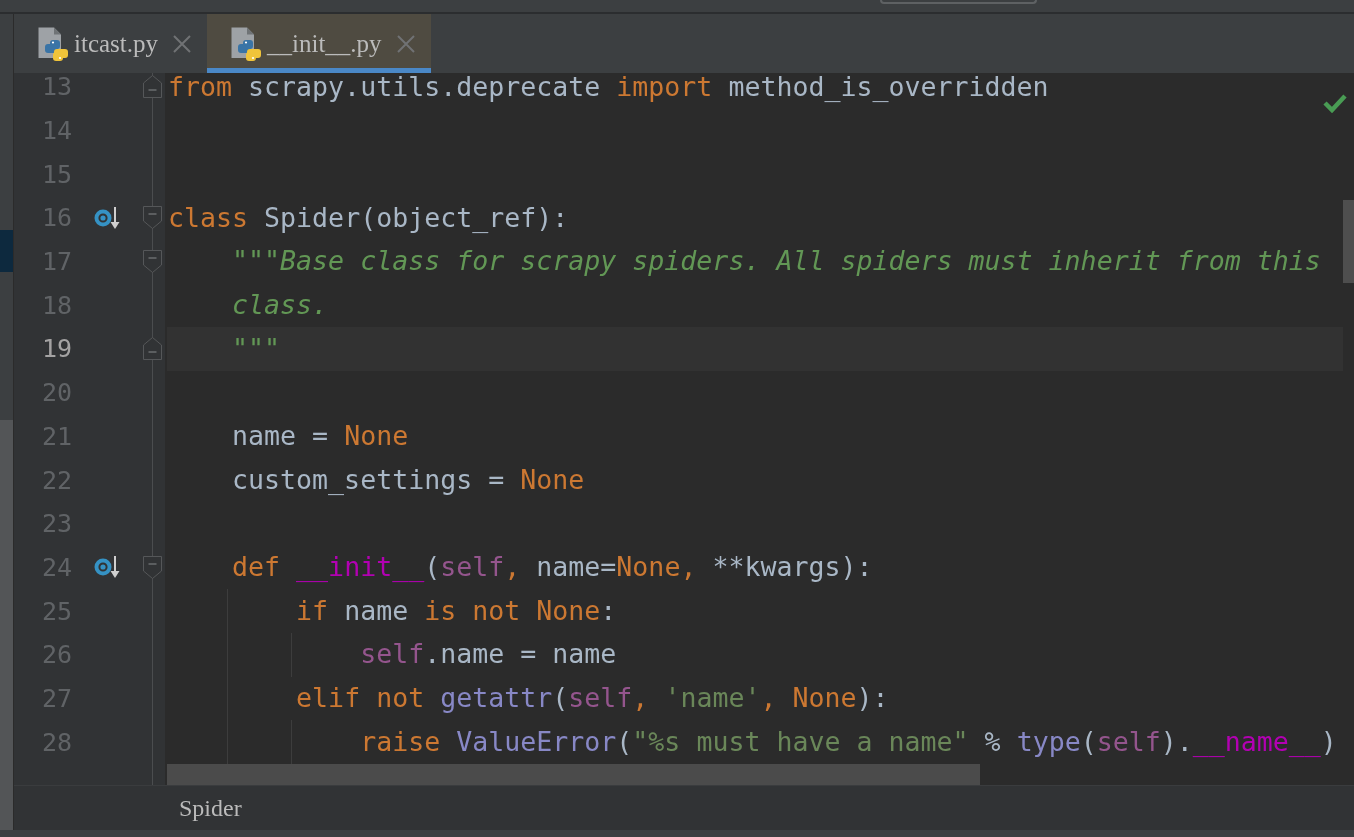  What do you see at coordinates (6, 251) in the screenshot?
I see `tree-selection-highlight` at bounding box center [6, 251].